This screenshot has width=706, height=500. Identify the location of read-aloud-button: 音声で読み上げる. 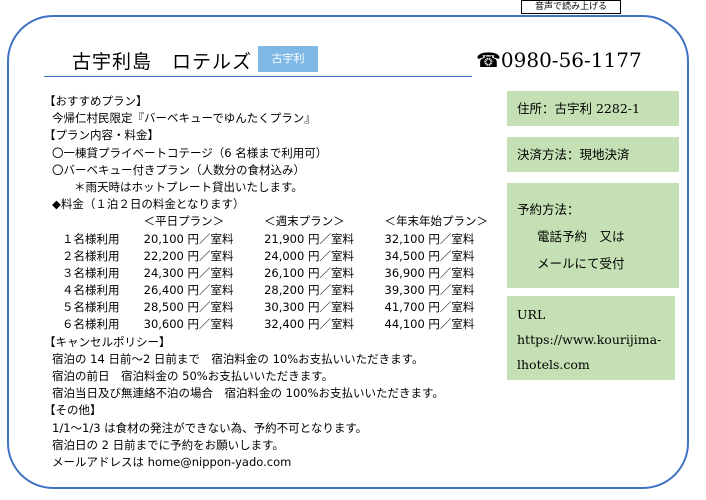
(571, 7).